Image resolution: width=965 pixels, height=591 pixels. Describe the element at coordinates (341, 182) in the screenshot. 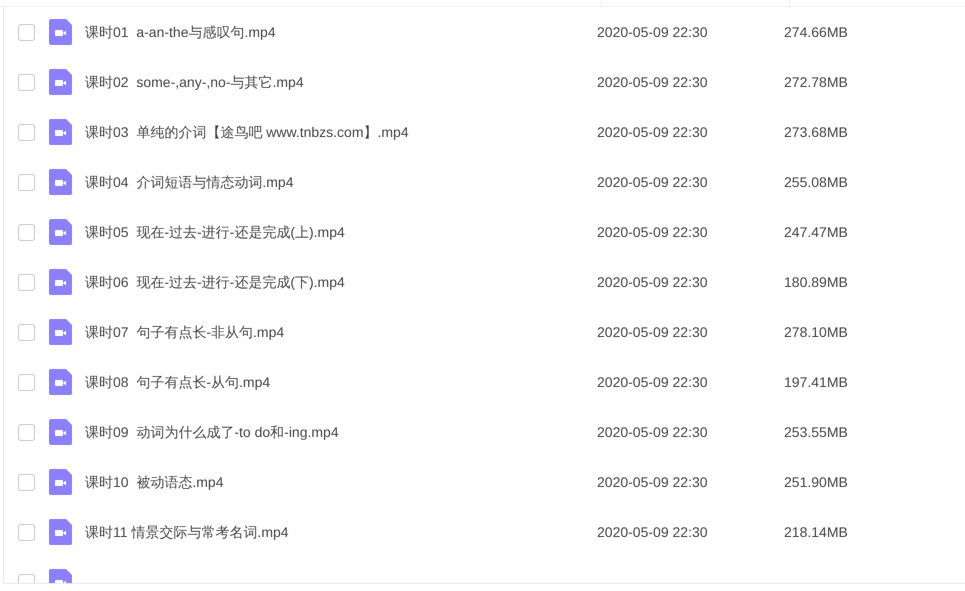

I see `file-name: 课时04 介词短语与情态动词.mp4` at that location.